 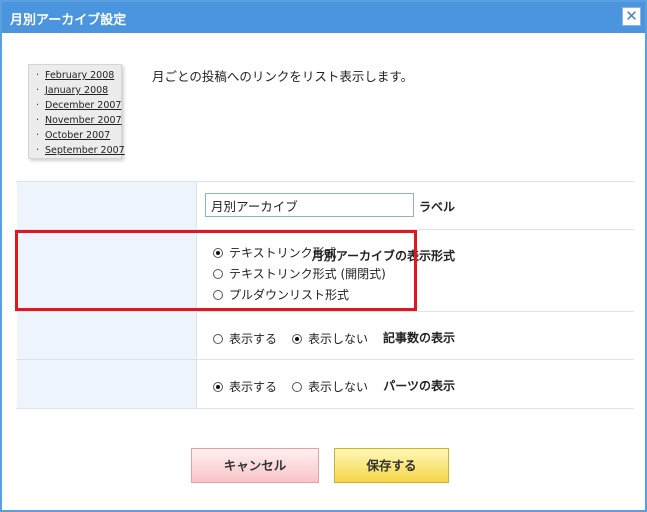 I want to click on parts-option-hide: 表示しない, so click(x=330, y=386).